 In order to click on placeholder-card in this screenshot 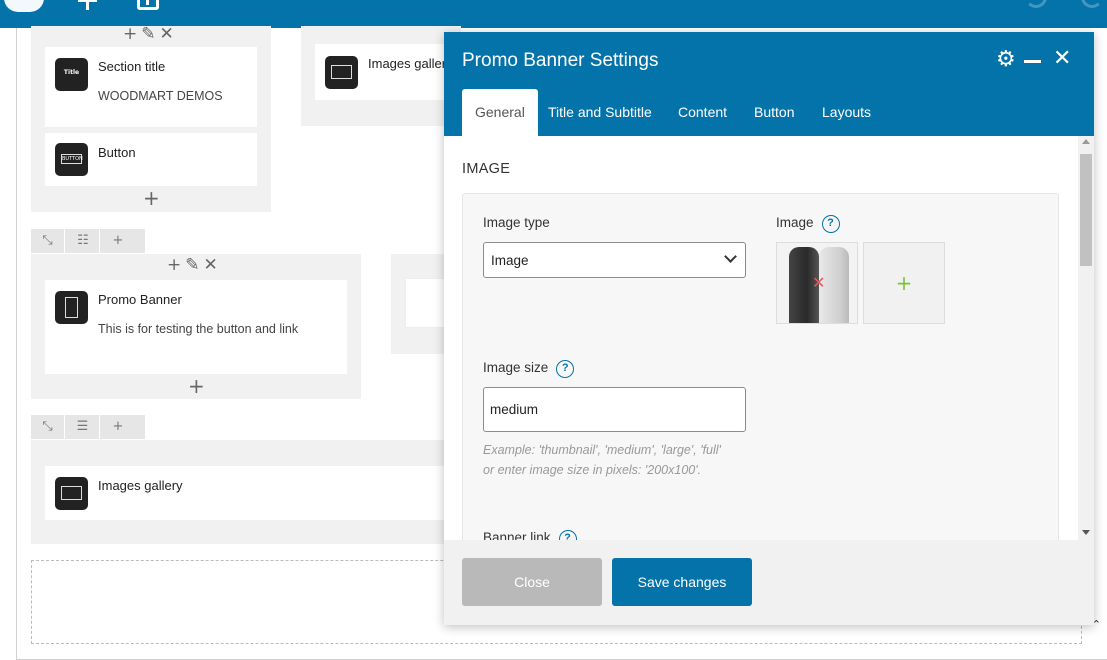, I will do `click(425, 303)`.